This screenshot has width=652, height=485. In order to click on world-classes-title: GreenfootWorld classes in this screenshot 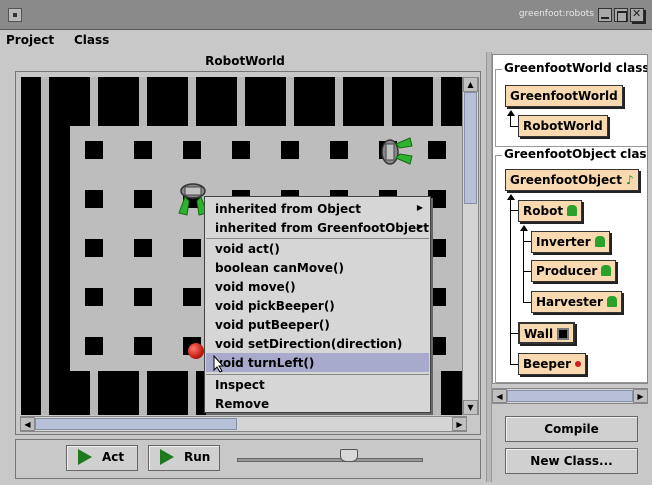, I will do `click(574, 68)`.